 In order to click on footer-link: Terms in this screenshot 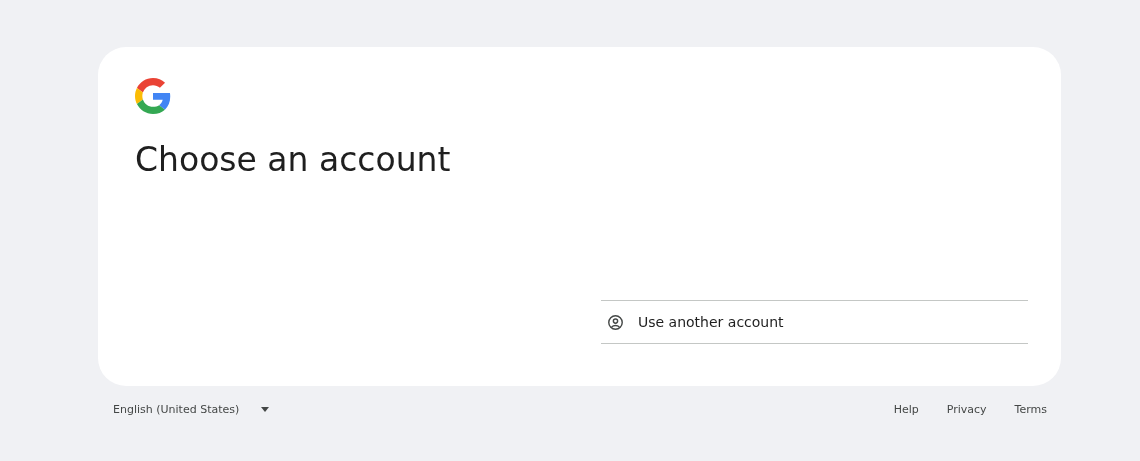, I will do `click(1030, 409)`.